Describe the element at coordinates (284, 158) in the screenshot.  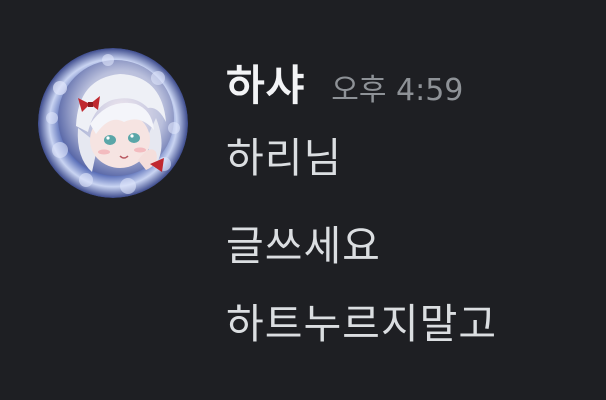
I see `message-line: 하리님` at that location.